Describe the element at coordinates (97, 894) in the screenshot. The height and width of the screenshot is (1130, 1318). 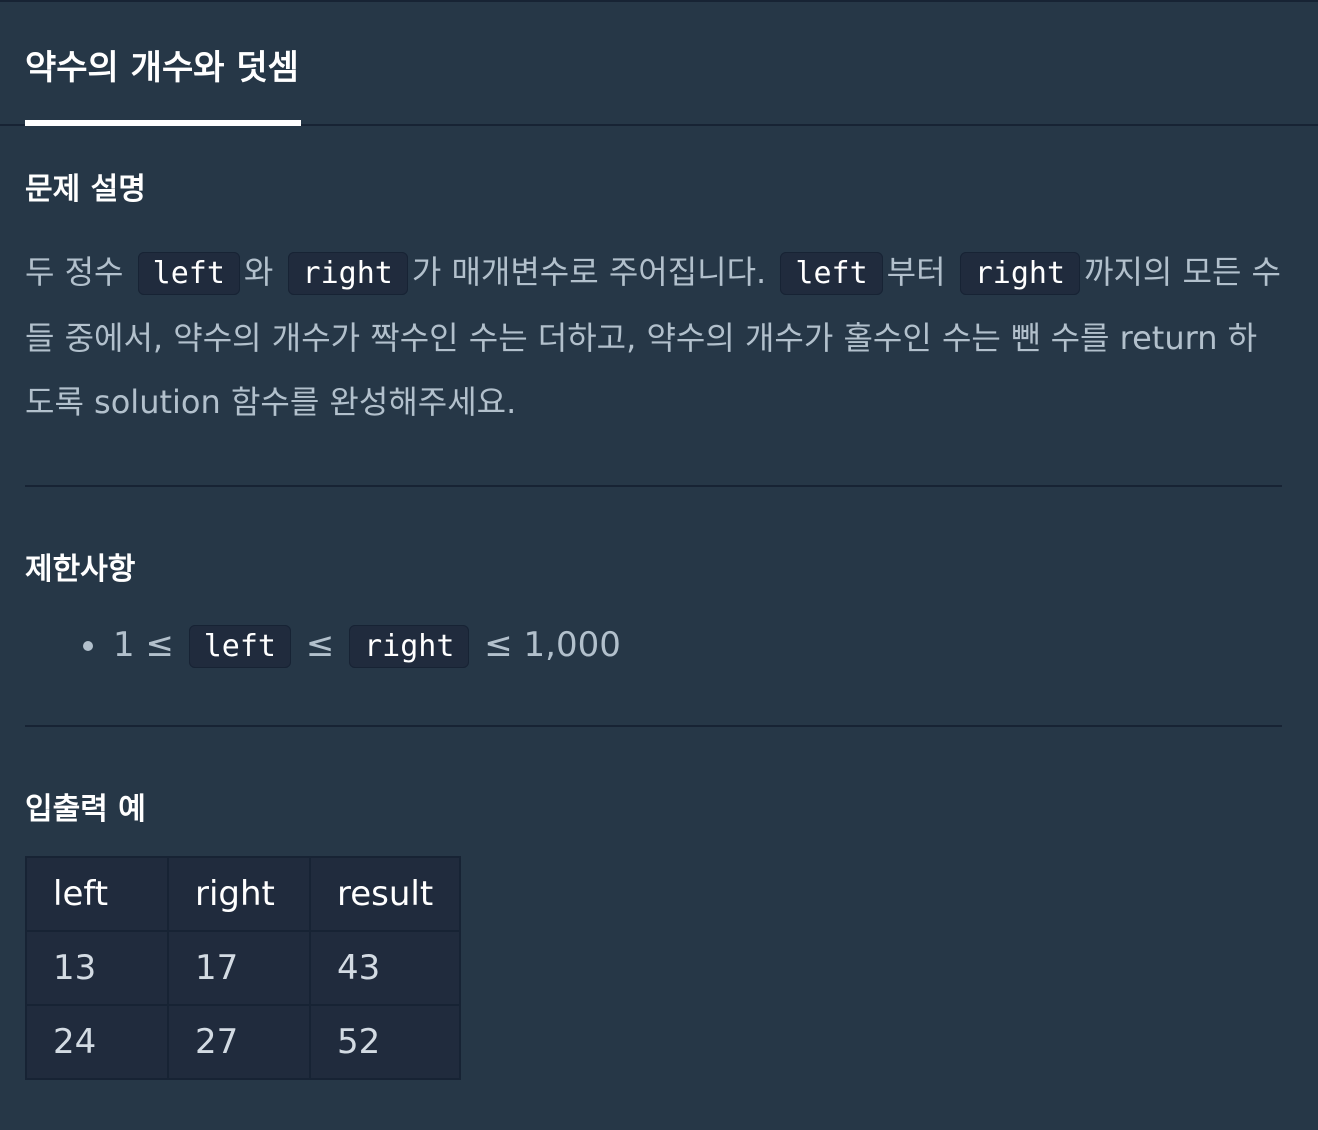
I see `header-cell: left` at that location.